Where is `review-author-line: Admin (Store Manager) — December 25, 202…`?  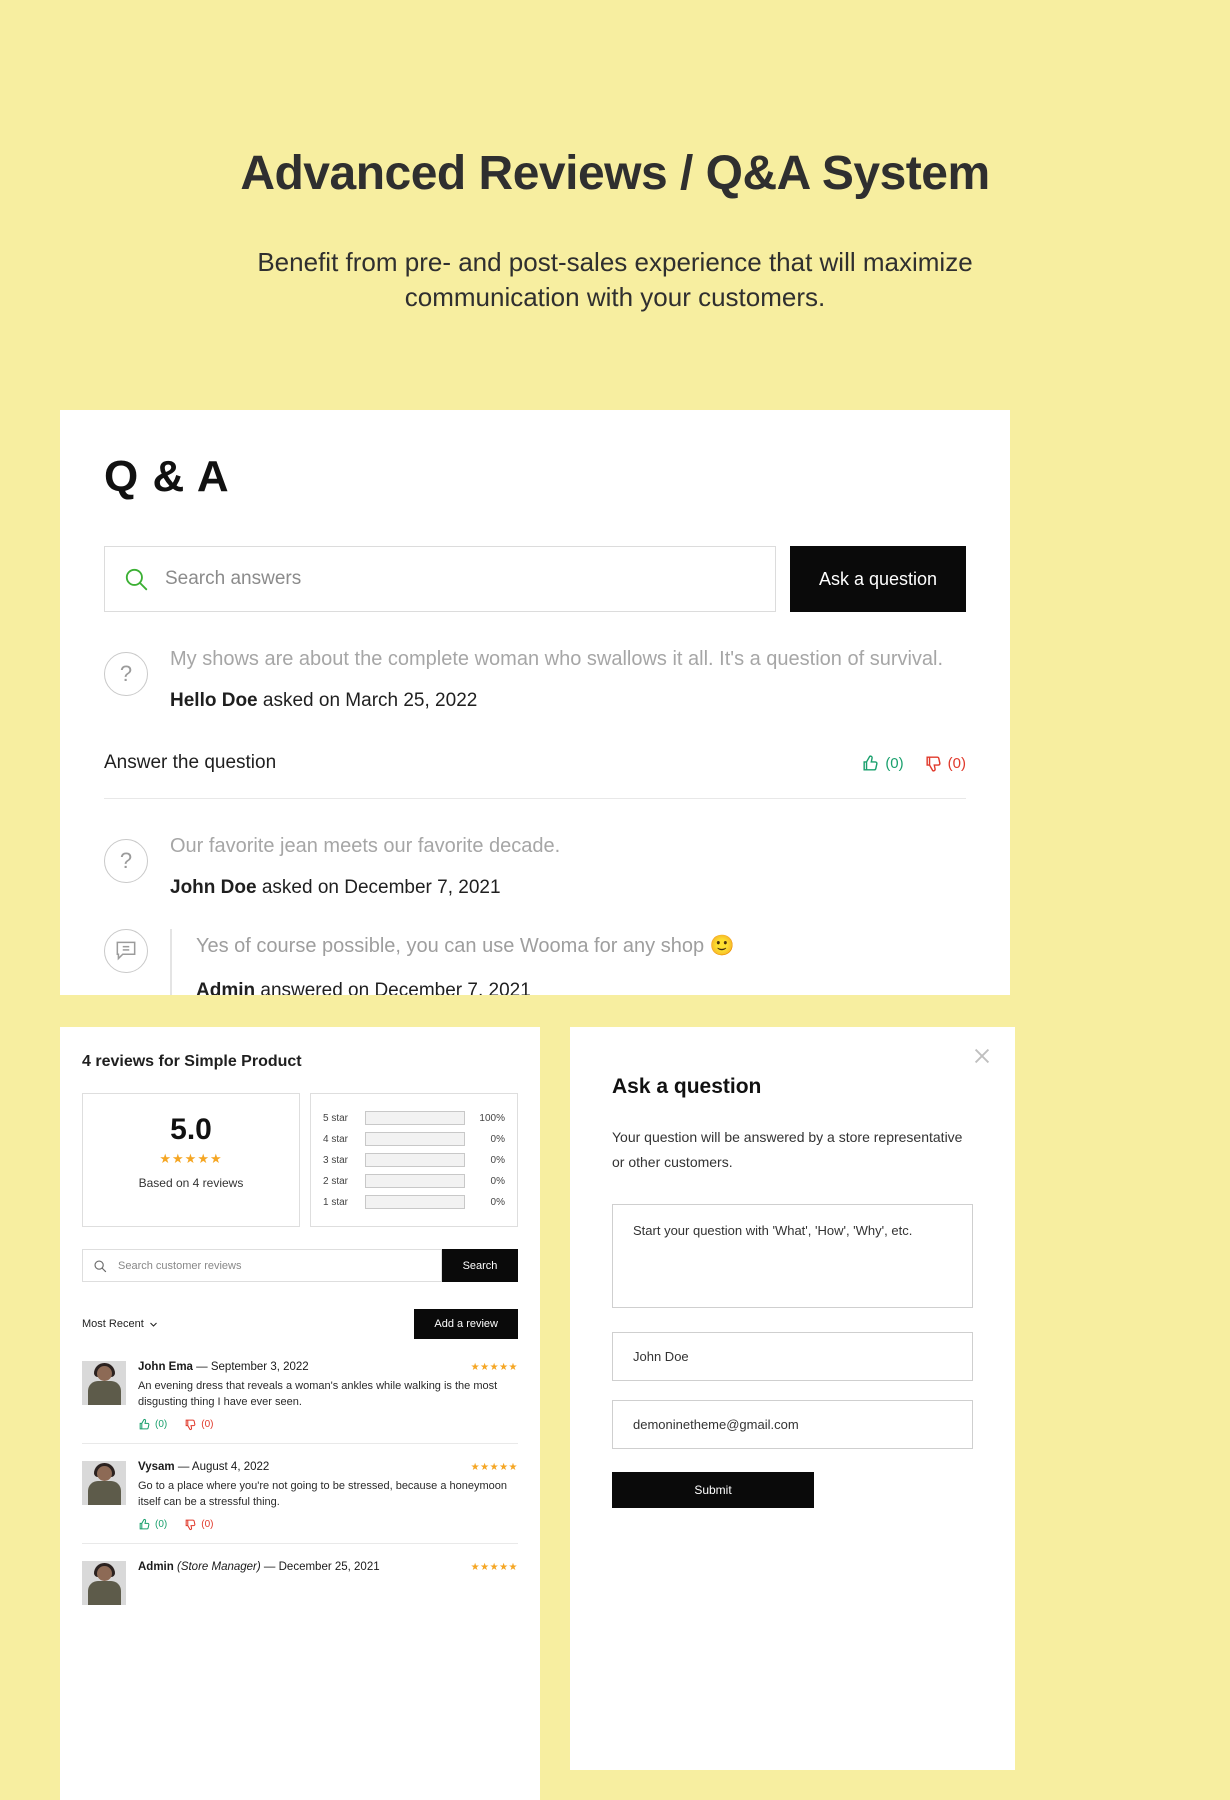
review-author-line: Admin (Store Manager) — December 25, 202… is located at coordinates (259, 1567).